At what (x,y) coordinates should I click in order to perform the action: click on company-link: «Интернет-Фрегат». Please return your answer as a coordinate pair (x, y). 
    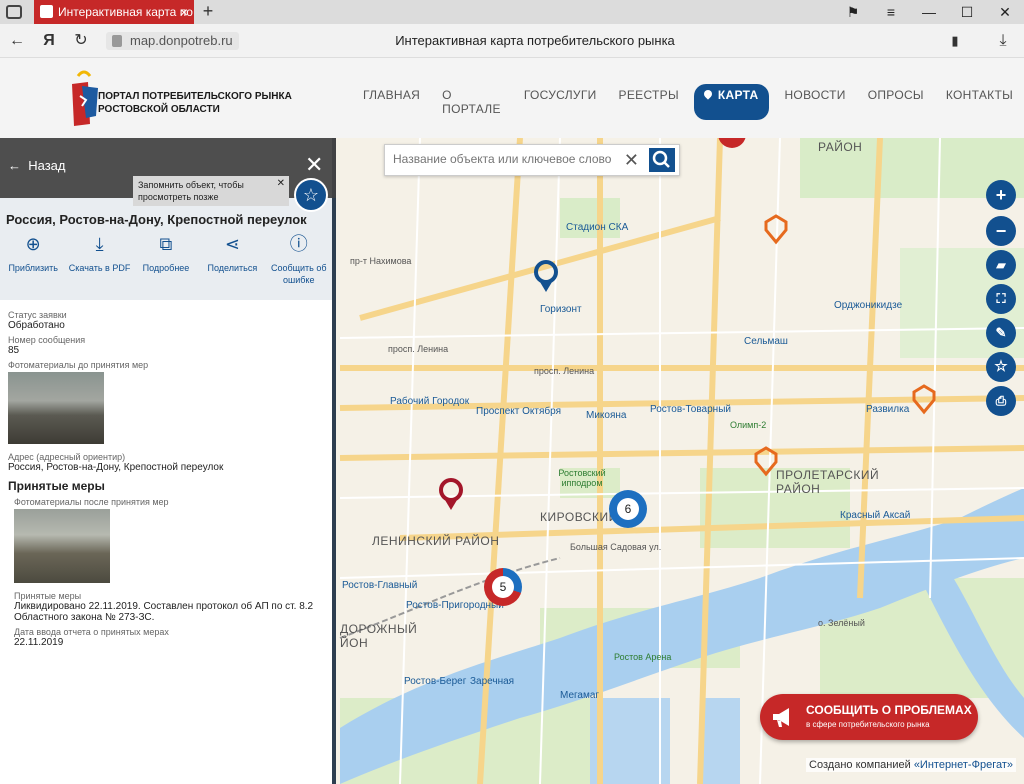
    Looking at the image, I should click on (963, 765).